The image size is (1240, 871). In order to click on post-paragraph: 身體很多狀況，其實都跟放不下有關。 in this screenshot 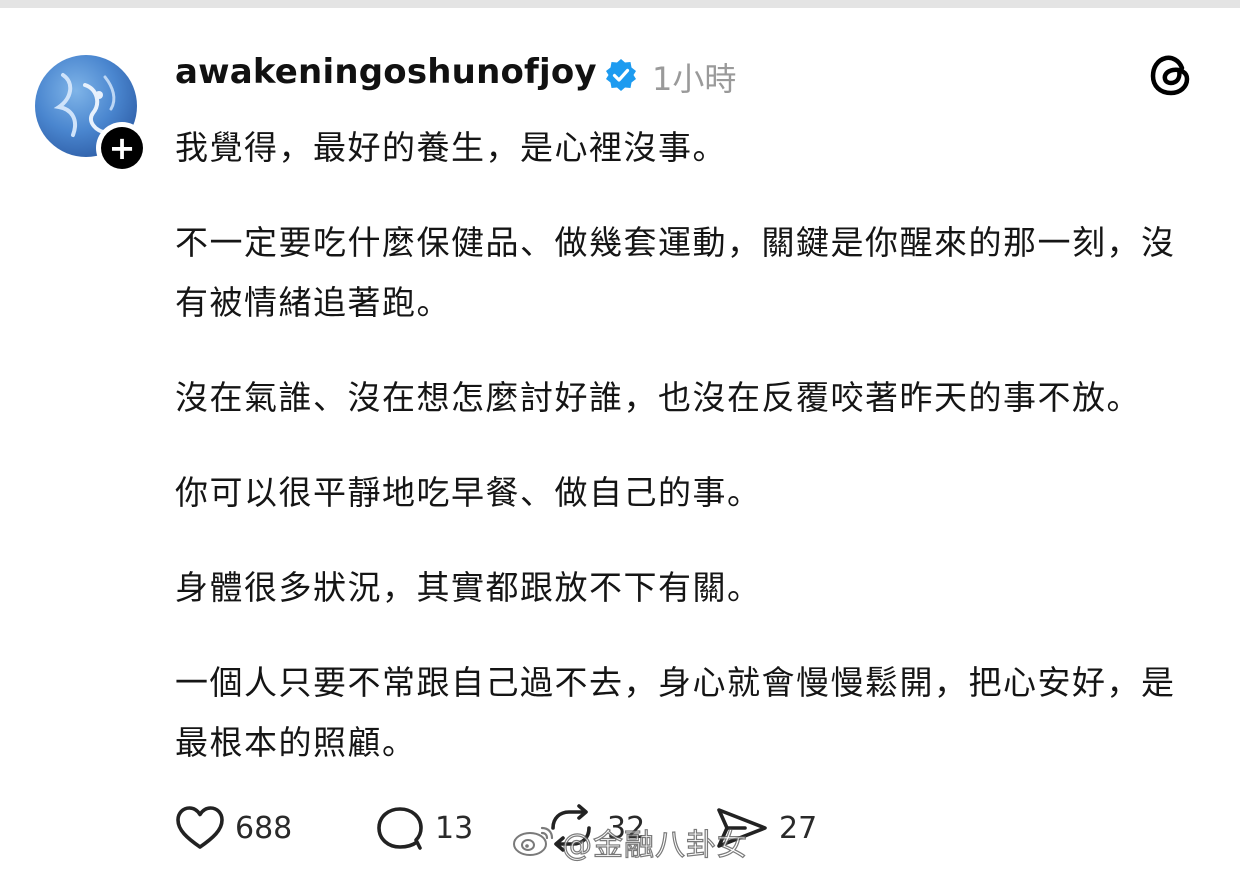, I will do `click(468, 587)`.